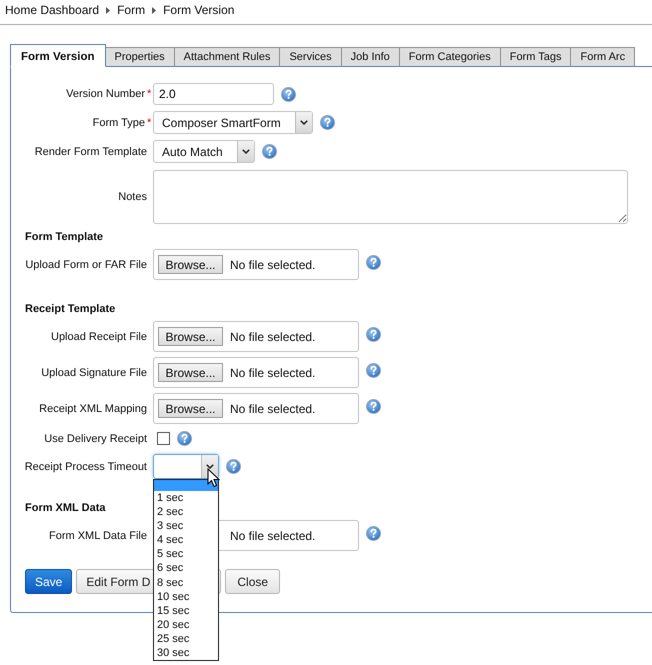 The width and height of the screenshot is (652, 665). Describe the element at coordinates (93, 408) in the screenshot. I see `field-label: Receipt XML Mapping` at that location.